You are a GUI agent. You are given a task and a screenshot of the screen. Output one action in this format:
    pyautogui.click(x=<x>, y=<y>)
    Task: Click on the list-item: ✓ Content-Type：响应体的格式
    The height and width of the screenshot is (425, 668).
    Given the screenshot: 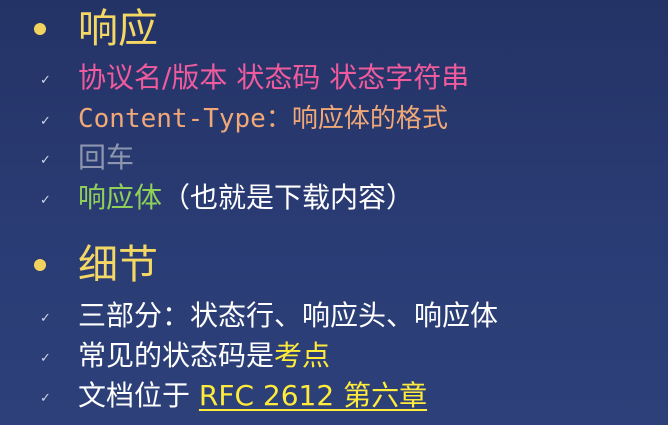 What is the action you would take?
    pyautogui.click(x=244, y=119)
    